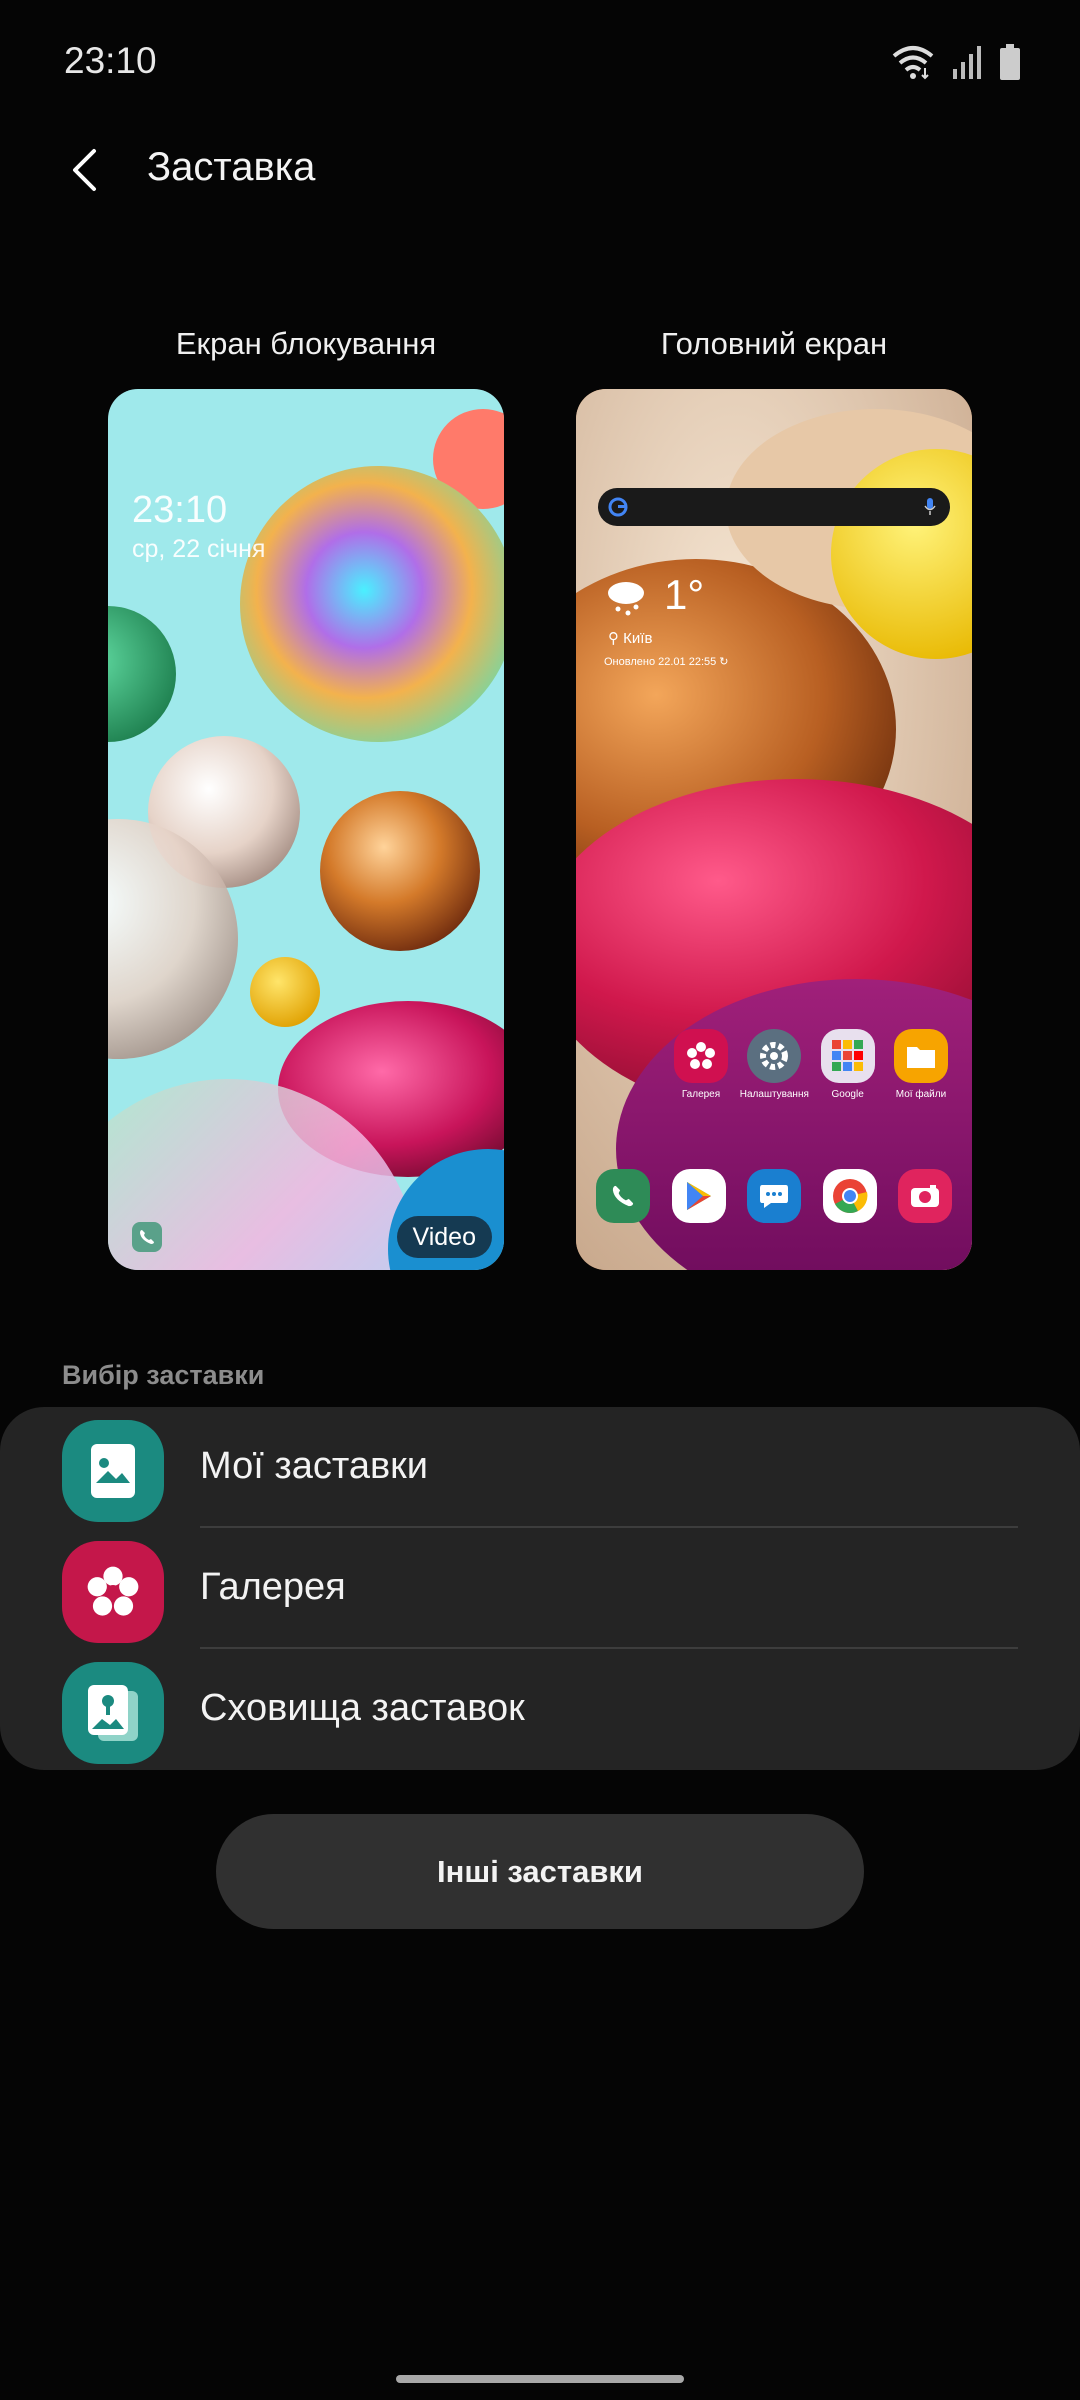  Describe the element at coordinates (540, 170) in the screenshot. I see `app-bar: Заставка` at that location.